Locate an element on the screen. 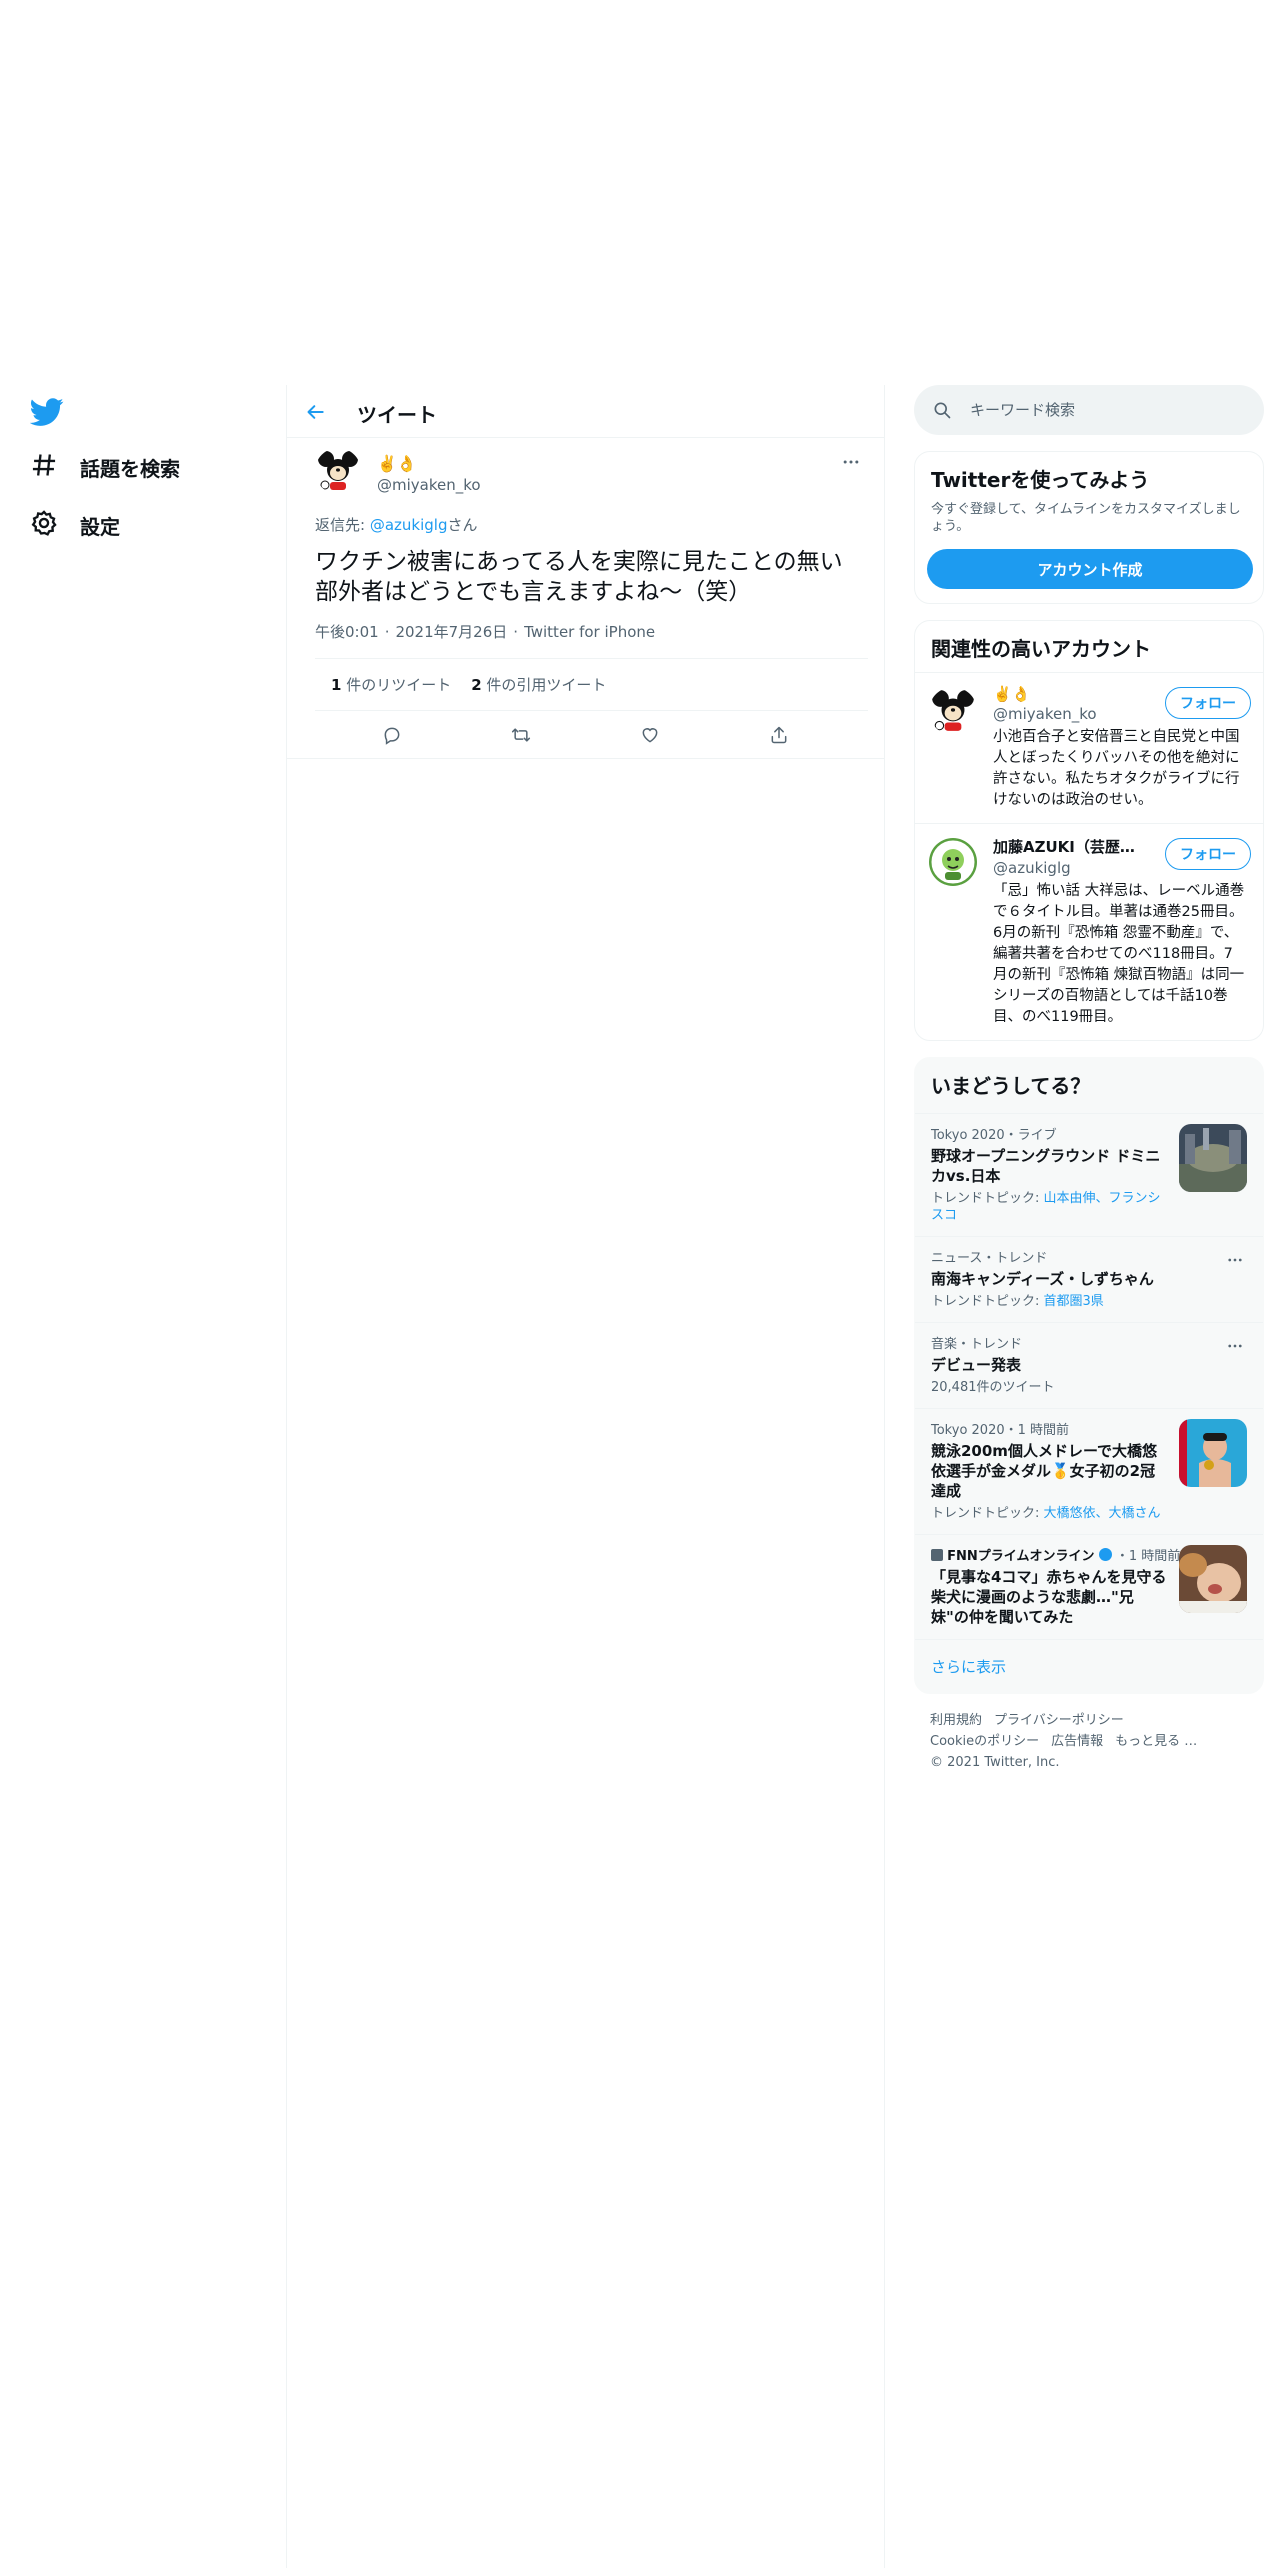 The height and width of the screenshot is (2568, 1284). tweet-more-button is located at coordinates (851, 462).